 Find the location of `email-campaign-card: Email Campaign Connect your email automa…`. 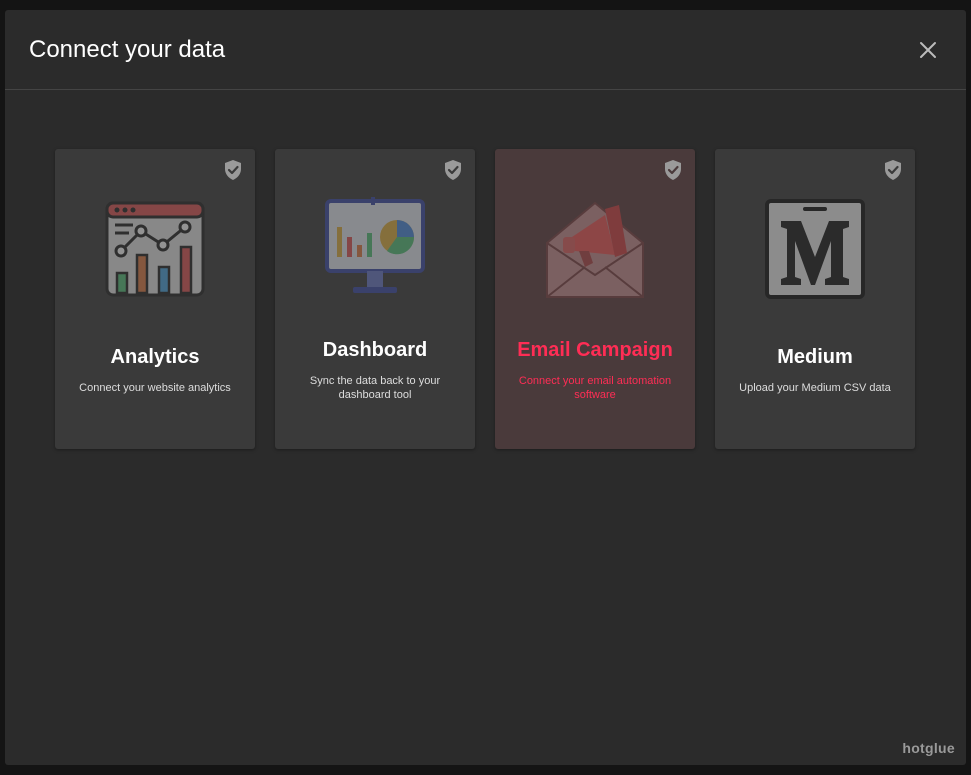

email-campaign-card: Email Campaign Connect your email automa… is located at coordinates (595, 299).